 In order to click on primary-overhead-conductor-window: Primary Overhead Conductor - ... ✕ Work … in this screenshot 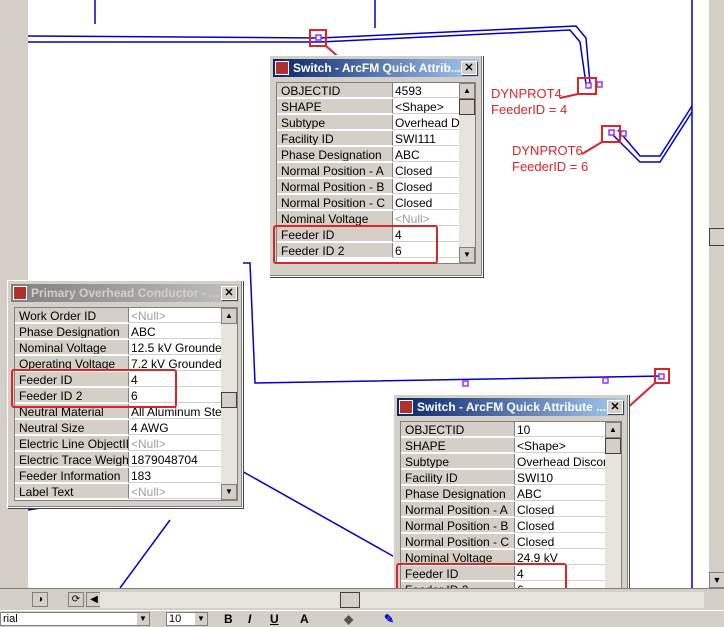, I will do `click(125, 394)`.